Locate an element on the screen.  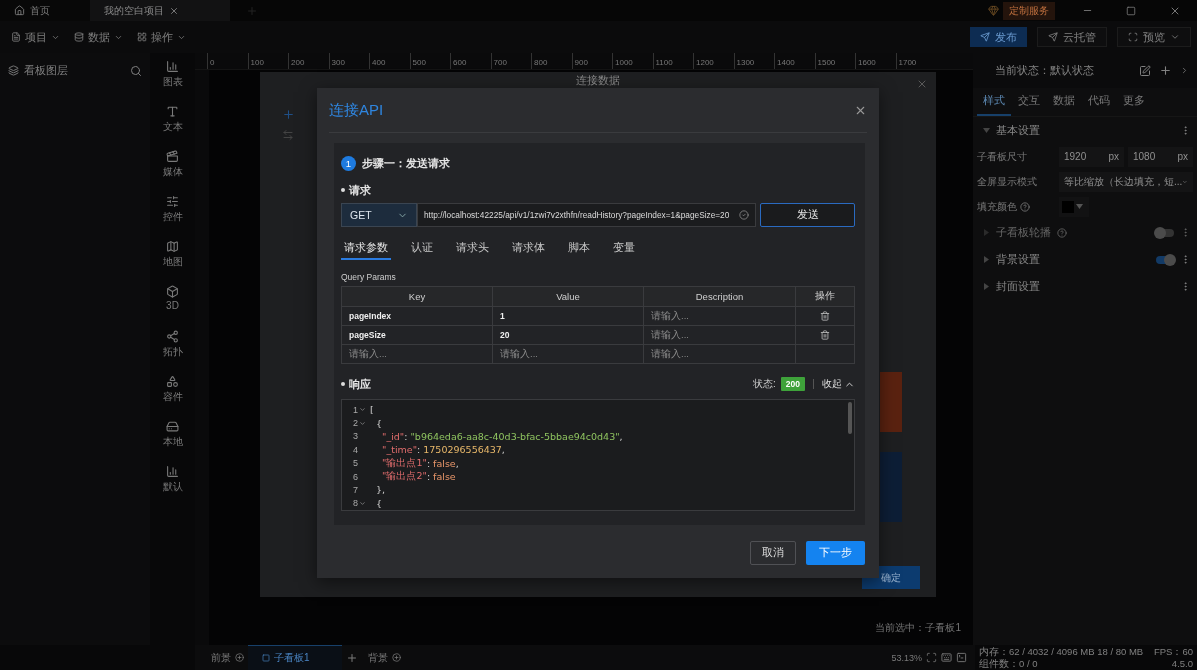
section-title: 背景设置 is located at coordinates (1018, 259).